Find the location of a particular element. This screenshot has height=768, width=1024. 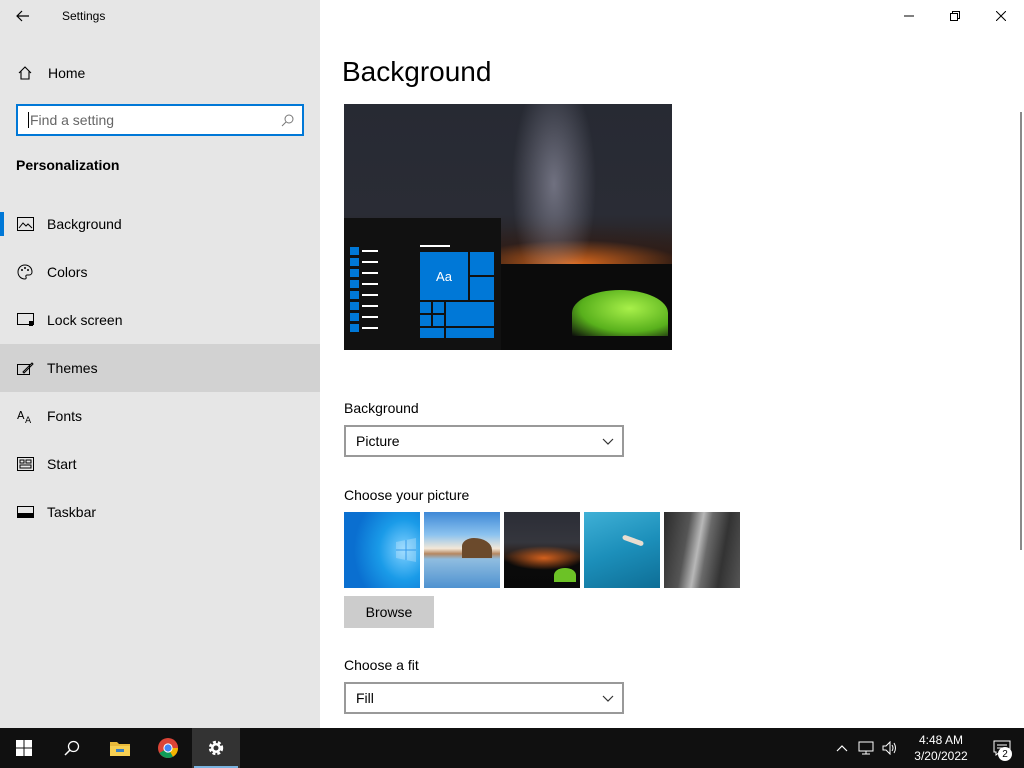

tent-image is located at coordinates (620, 313).